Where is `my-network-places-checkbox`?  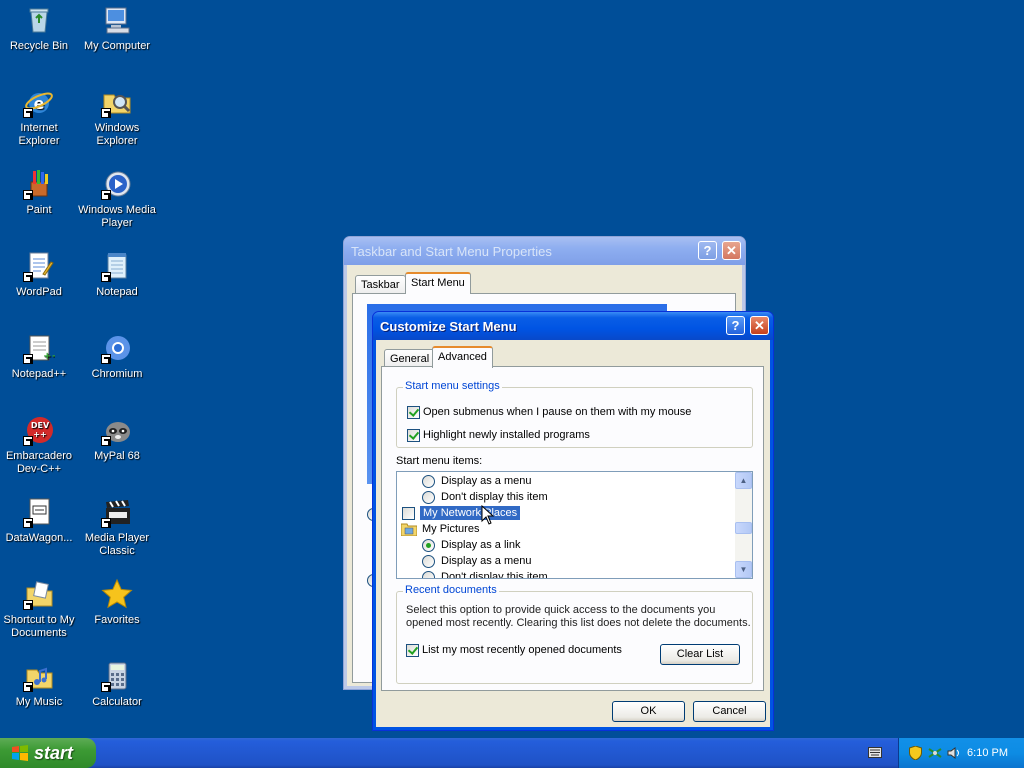 my-network-places-checkbox is located at coordinates (408, 513).